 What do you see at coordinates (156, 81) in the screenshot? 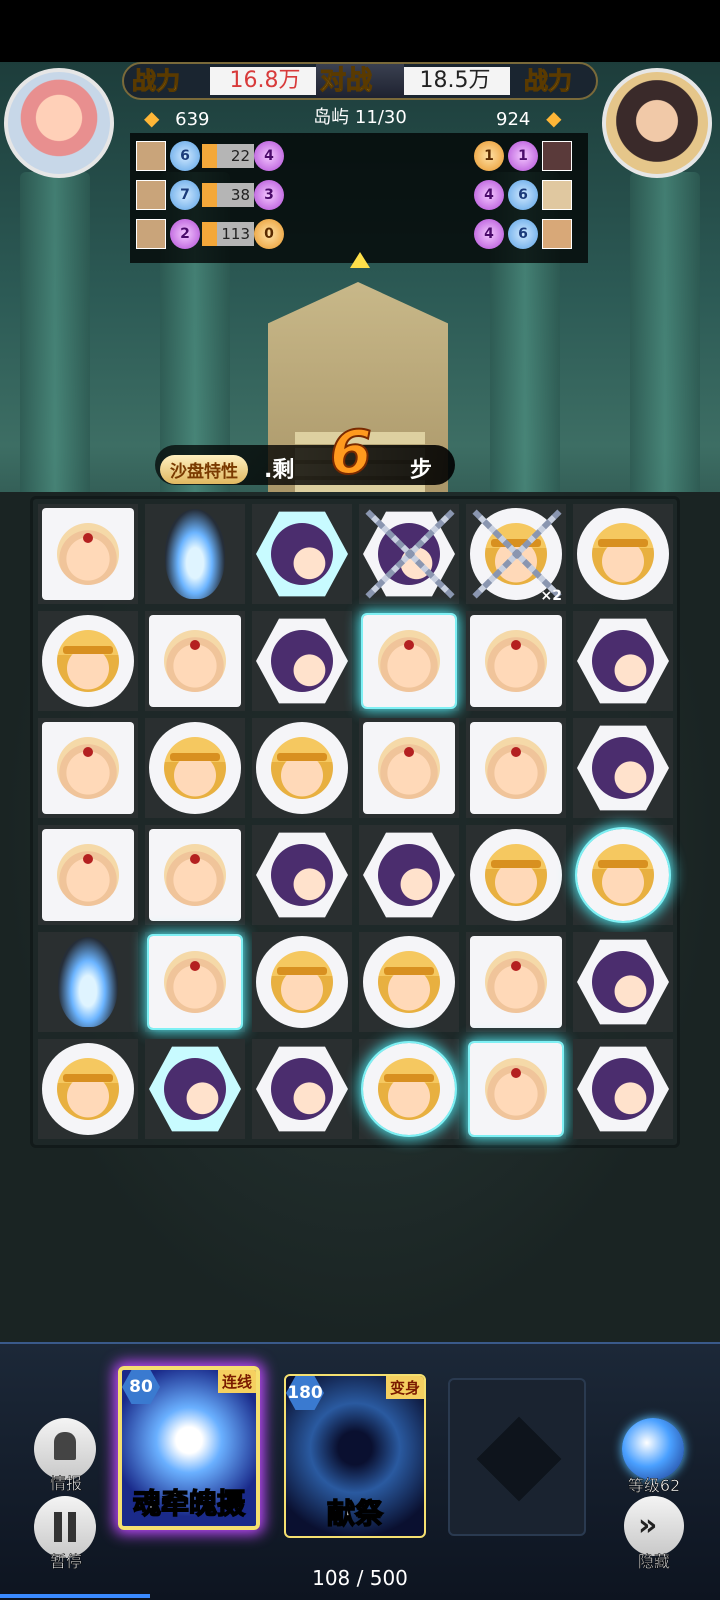
I see `left-power-label: 战力` at bounding box center [156, 81].